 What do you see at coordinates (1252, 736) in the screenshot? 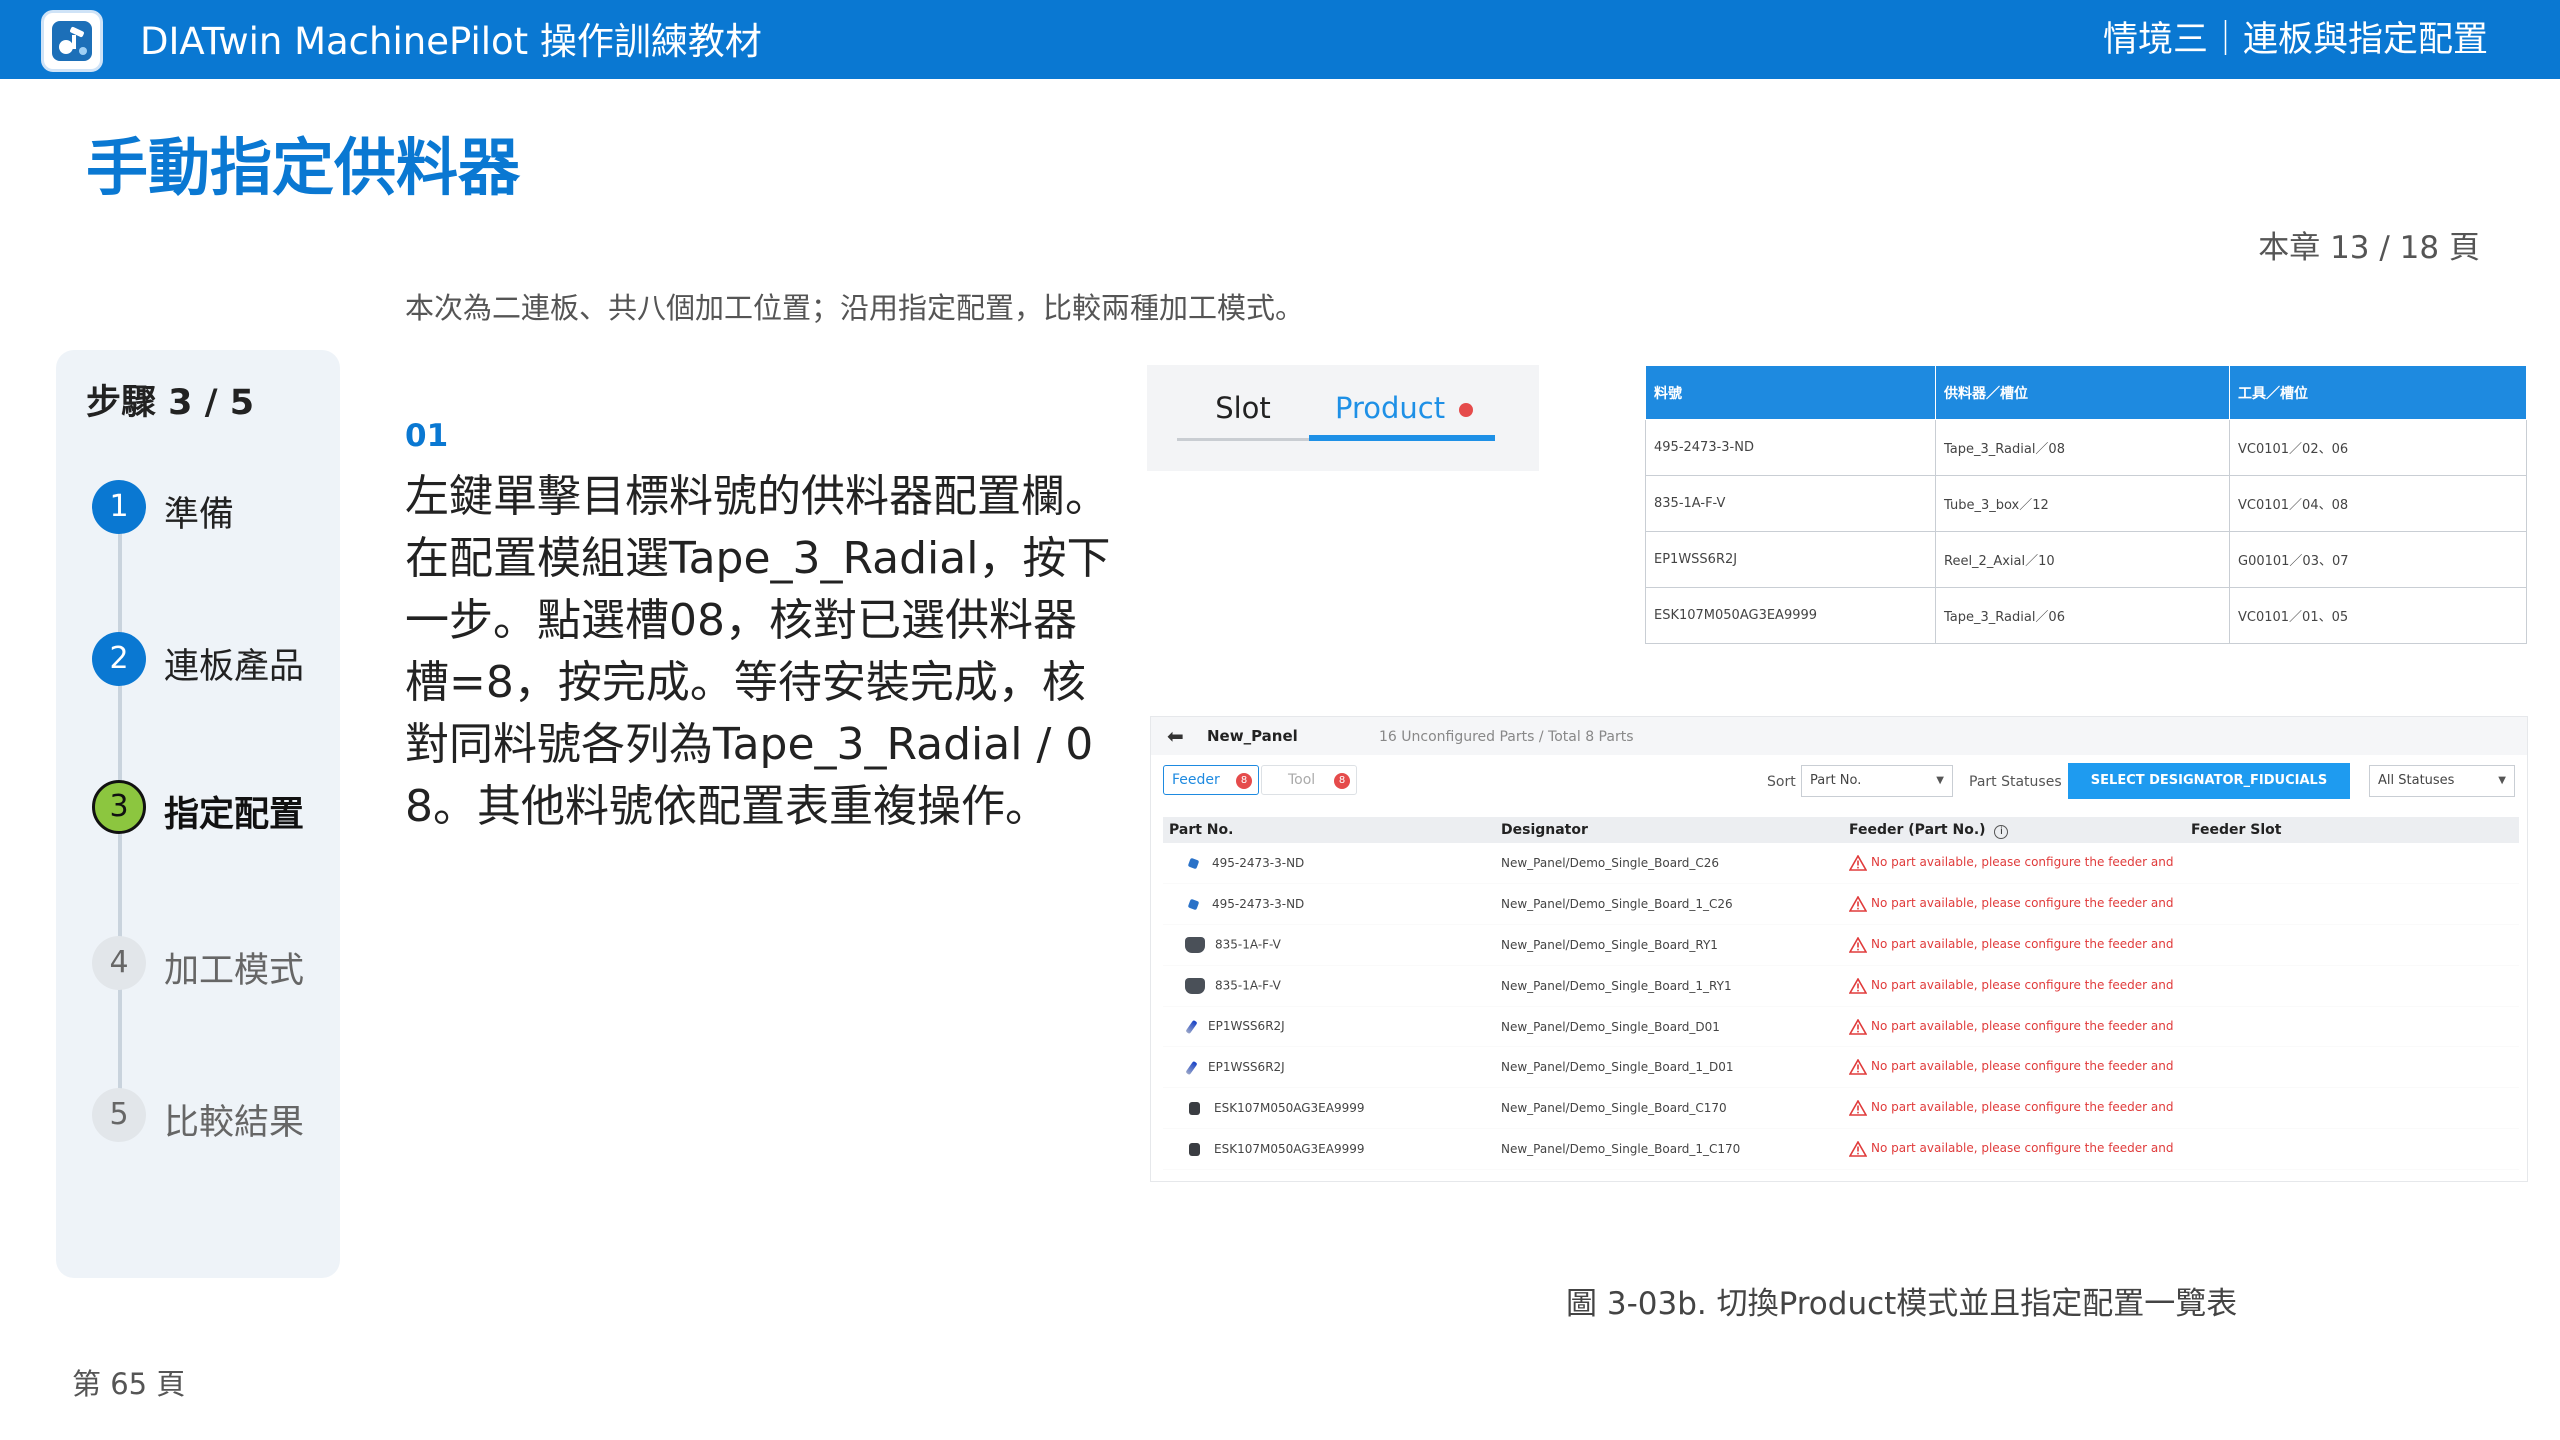
I see `panel-name: New_Panel` at bounding box center [1252, 736].